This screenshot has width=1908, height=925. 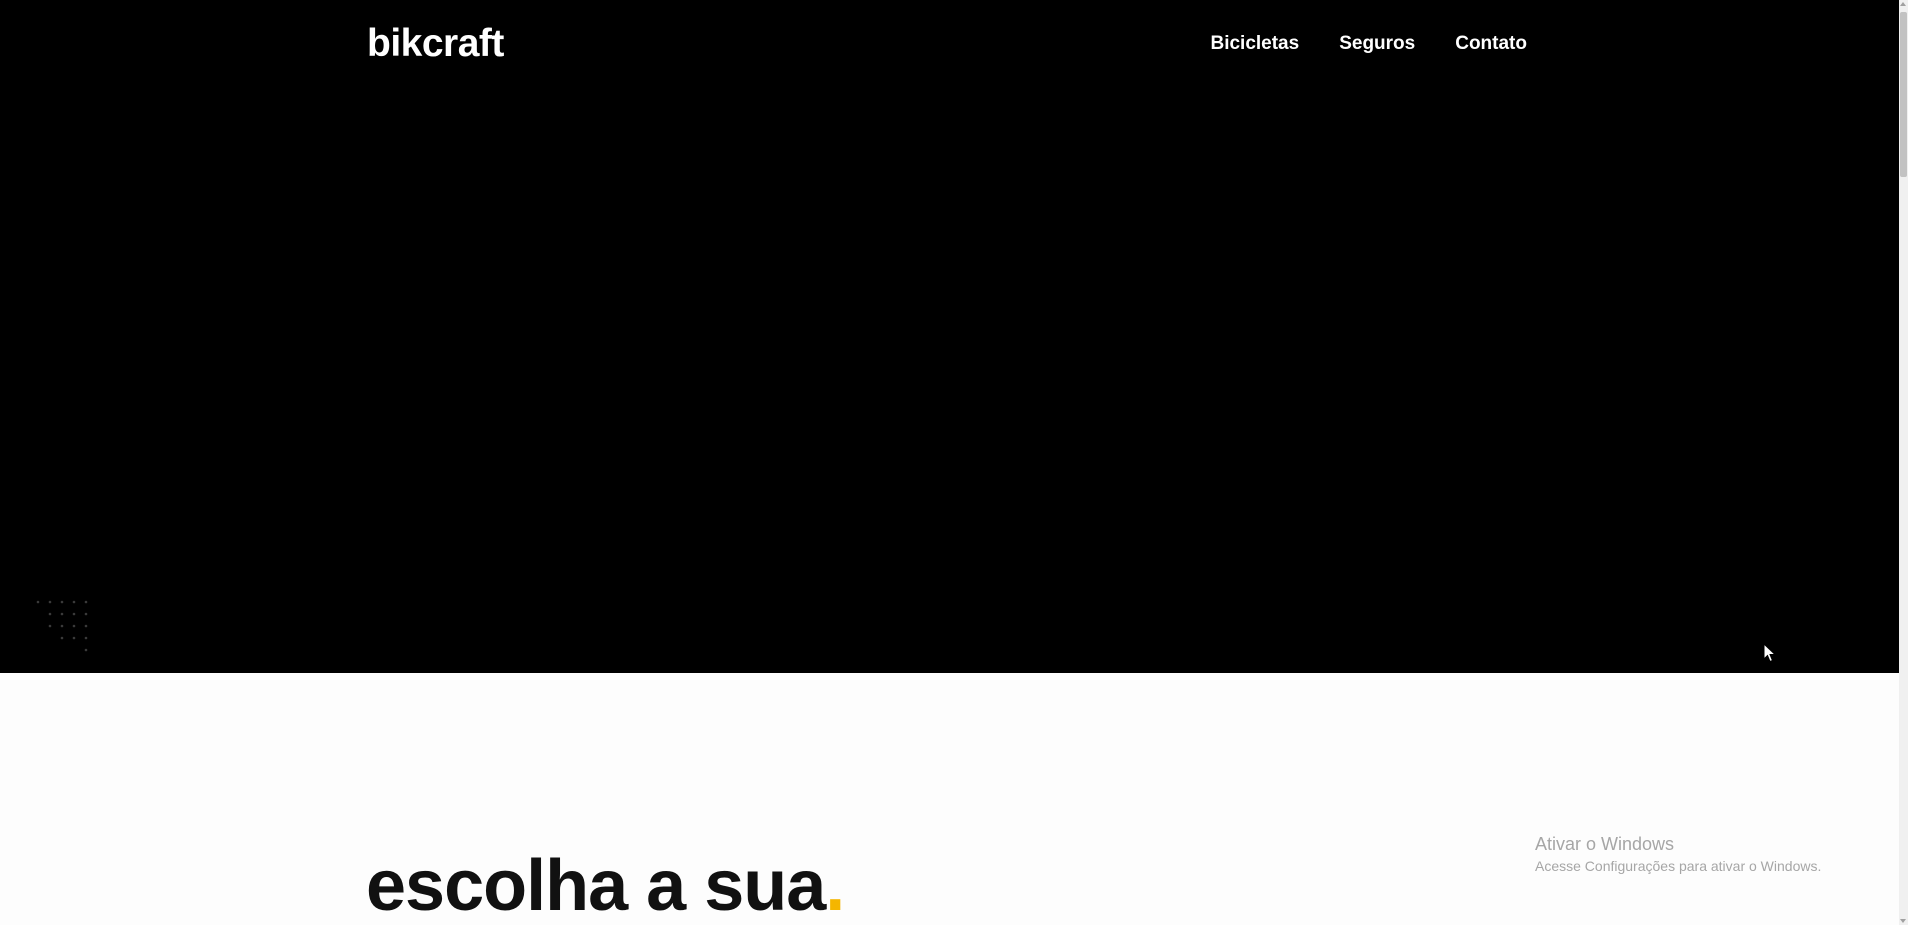 What do you see at coordinates (1903, 462) in the screenshot?
I see `vertical-scrollbar` at bounding box center [1903, 462].